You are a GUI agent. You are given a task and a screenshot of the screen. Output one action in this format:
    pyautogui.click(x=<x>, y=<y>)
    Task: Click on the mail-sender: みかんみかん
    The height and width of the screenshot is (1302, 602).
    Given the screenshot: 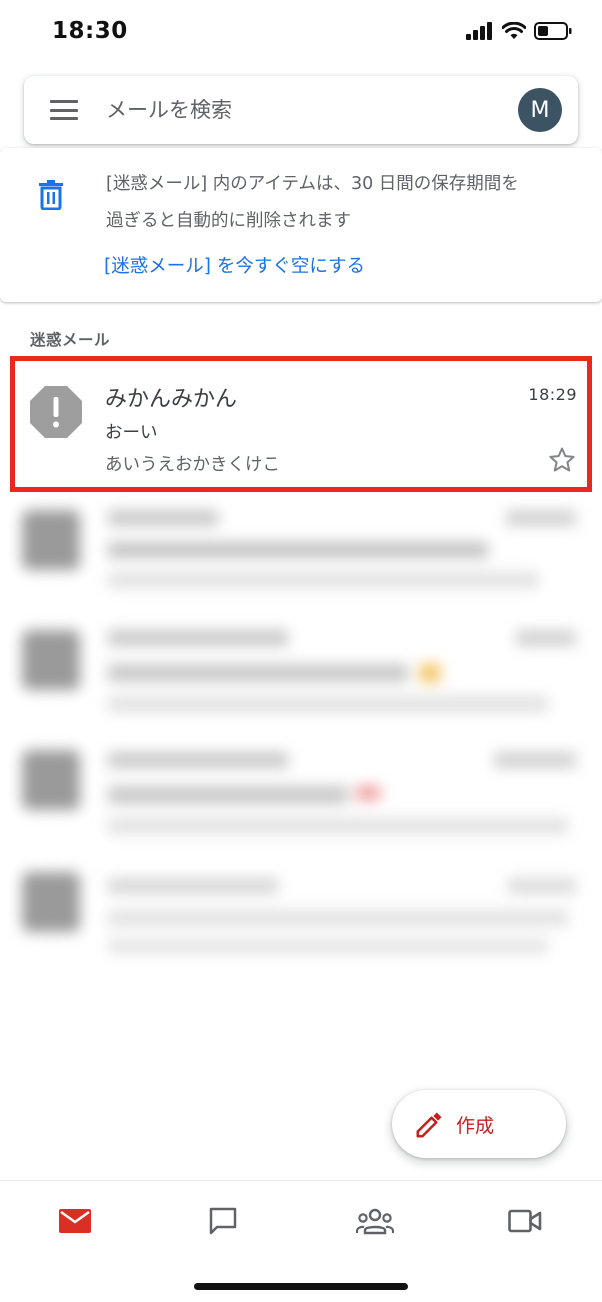 What is the action you would take?
    pyautogui.click(x=171, y=399)
    